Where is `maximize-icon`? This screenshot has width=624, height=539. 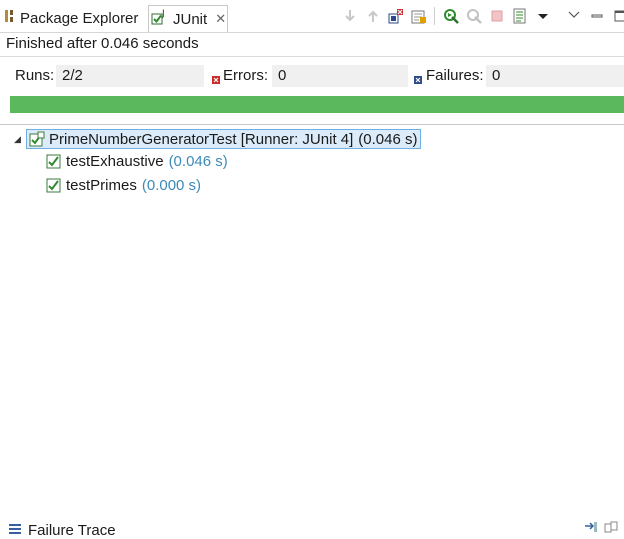
maximize-icon is located at coordinates (618, 16).